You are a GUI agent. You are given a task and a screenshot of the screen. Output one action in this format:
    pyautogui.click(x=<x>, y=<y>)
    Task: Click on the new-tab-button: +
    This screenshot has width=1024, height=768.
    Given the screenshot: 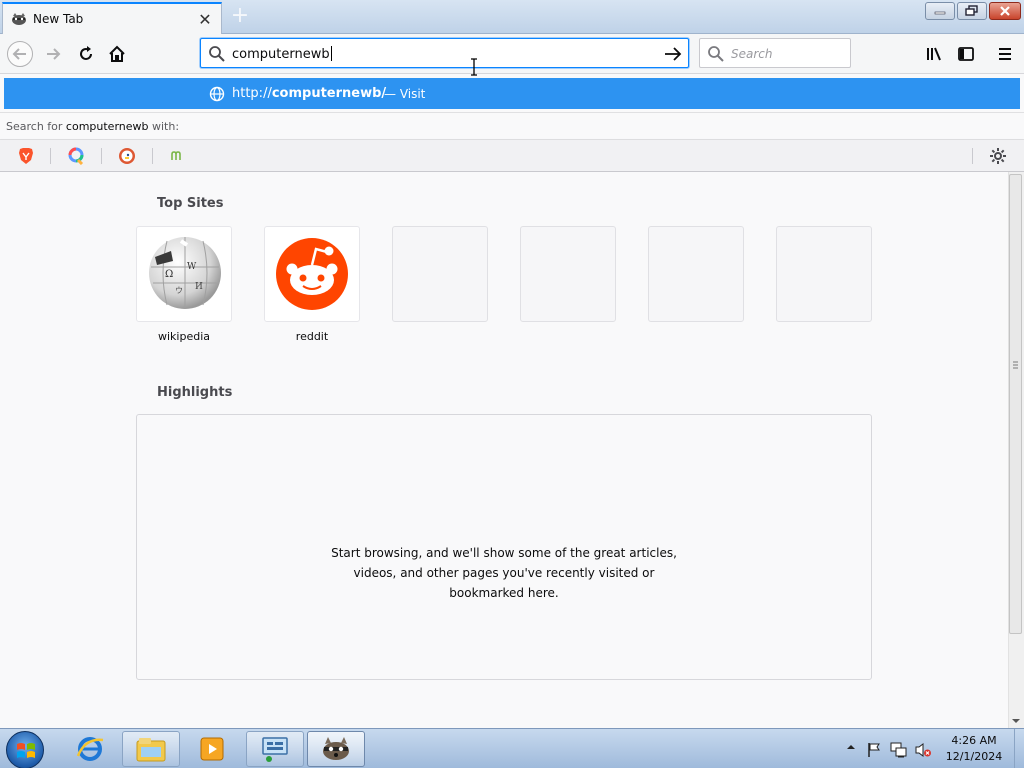 What is the action you would take?
    pyautogui.click(x=240, y=16)
    